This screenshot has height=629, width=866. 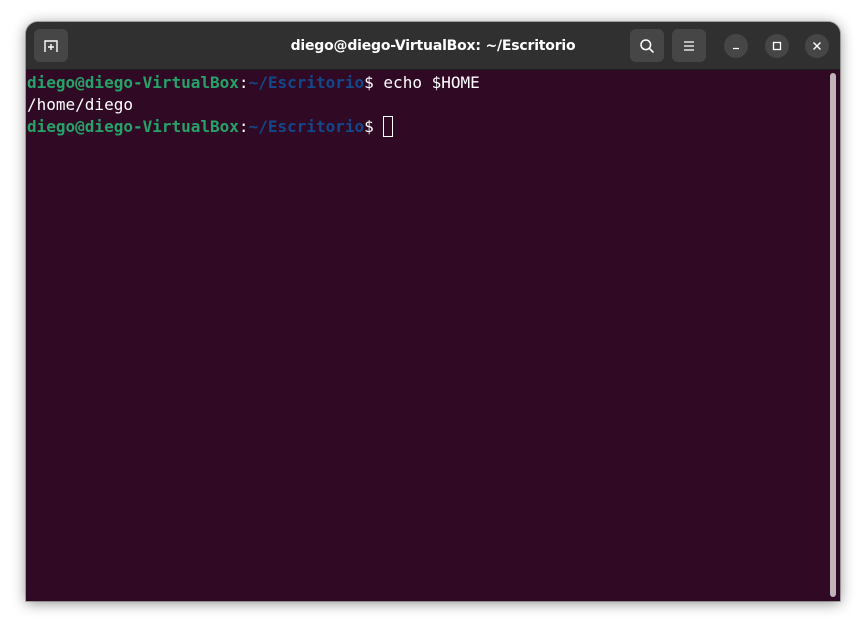 I want to click on hamburger-menu-icon, so click(x=689, y=45).